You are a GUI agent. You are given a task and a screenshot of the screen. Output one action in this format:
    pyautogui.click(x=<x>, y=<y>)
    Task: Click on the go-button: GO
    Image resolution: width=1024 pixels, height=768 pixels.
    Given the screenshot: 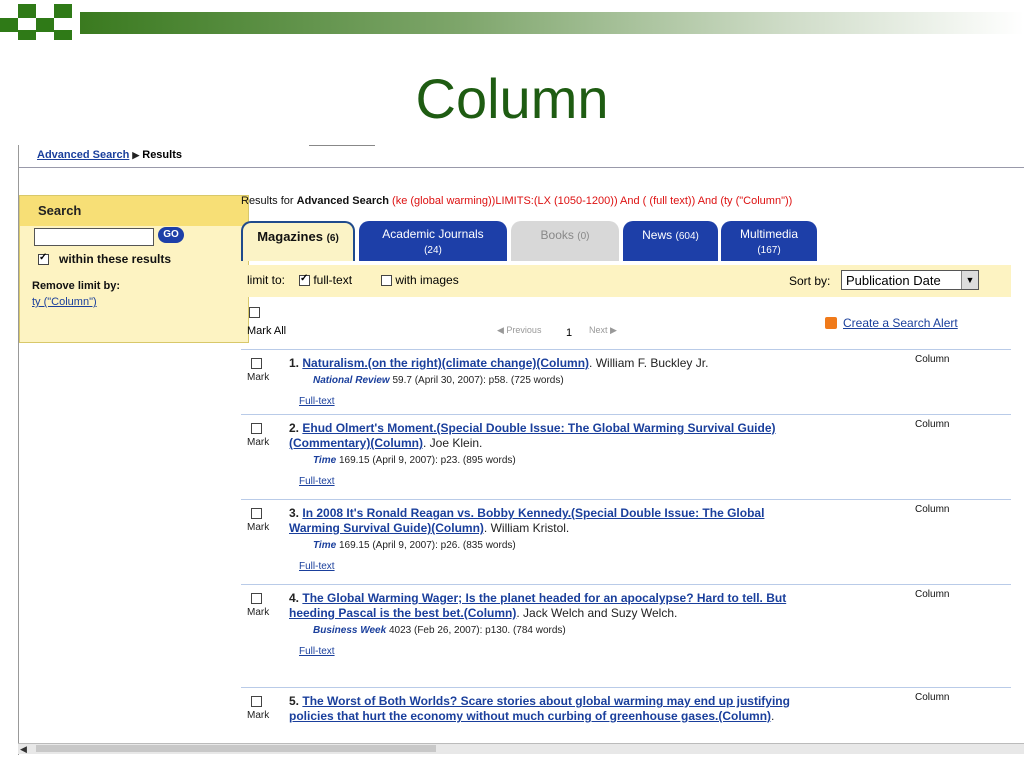 What is the action you would take?
    pyautogui.click(x=171, y=235)
    